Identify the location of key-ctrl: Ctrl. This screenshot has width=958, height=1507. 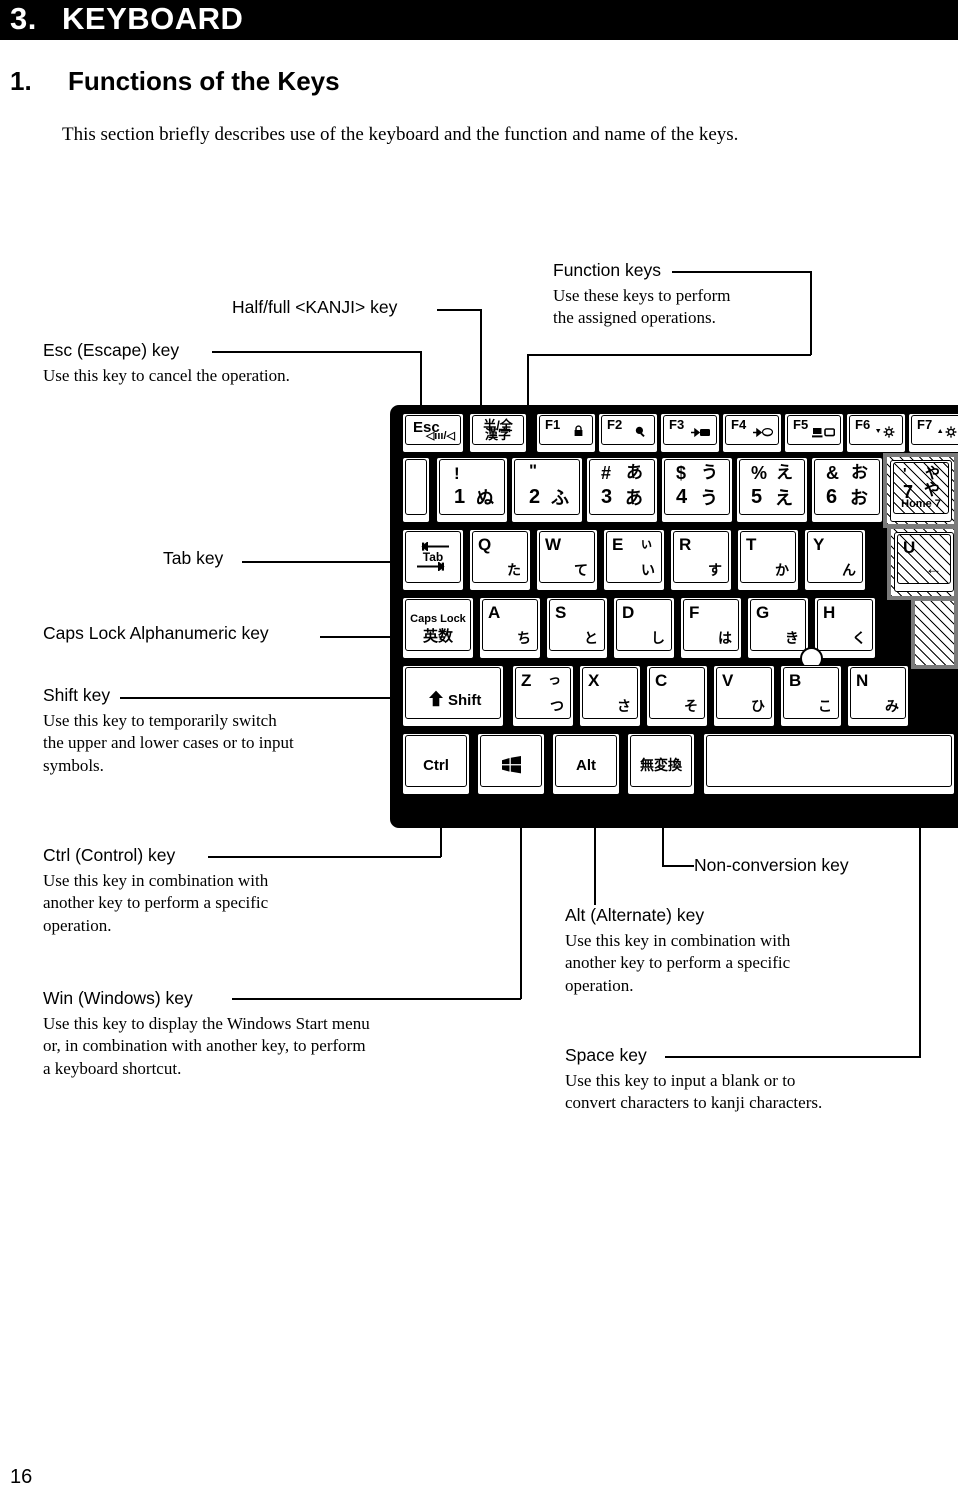
(436, 764).